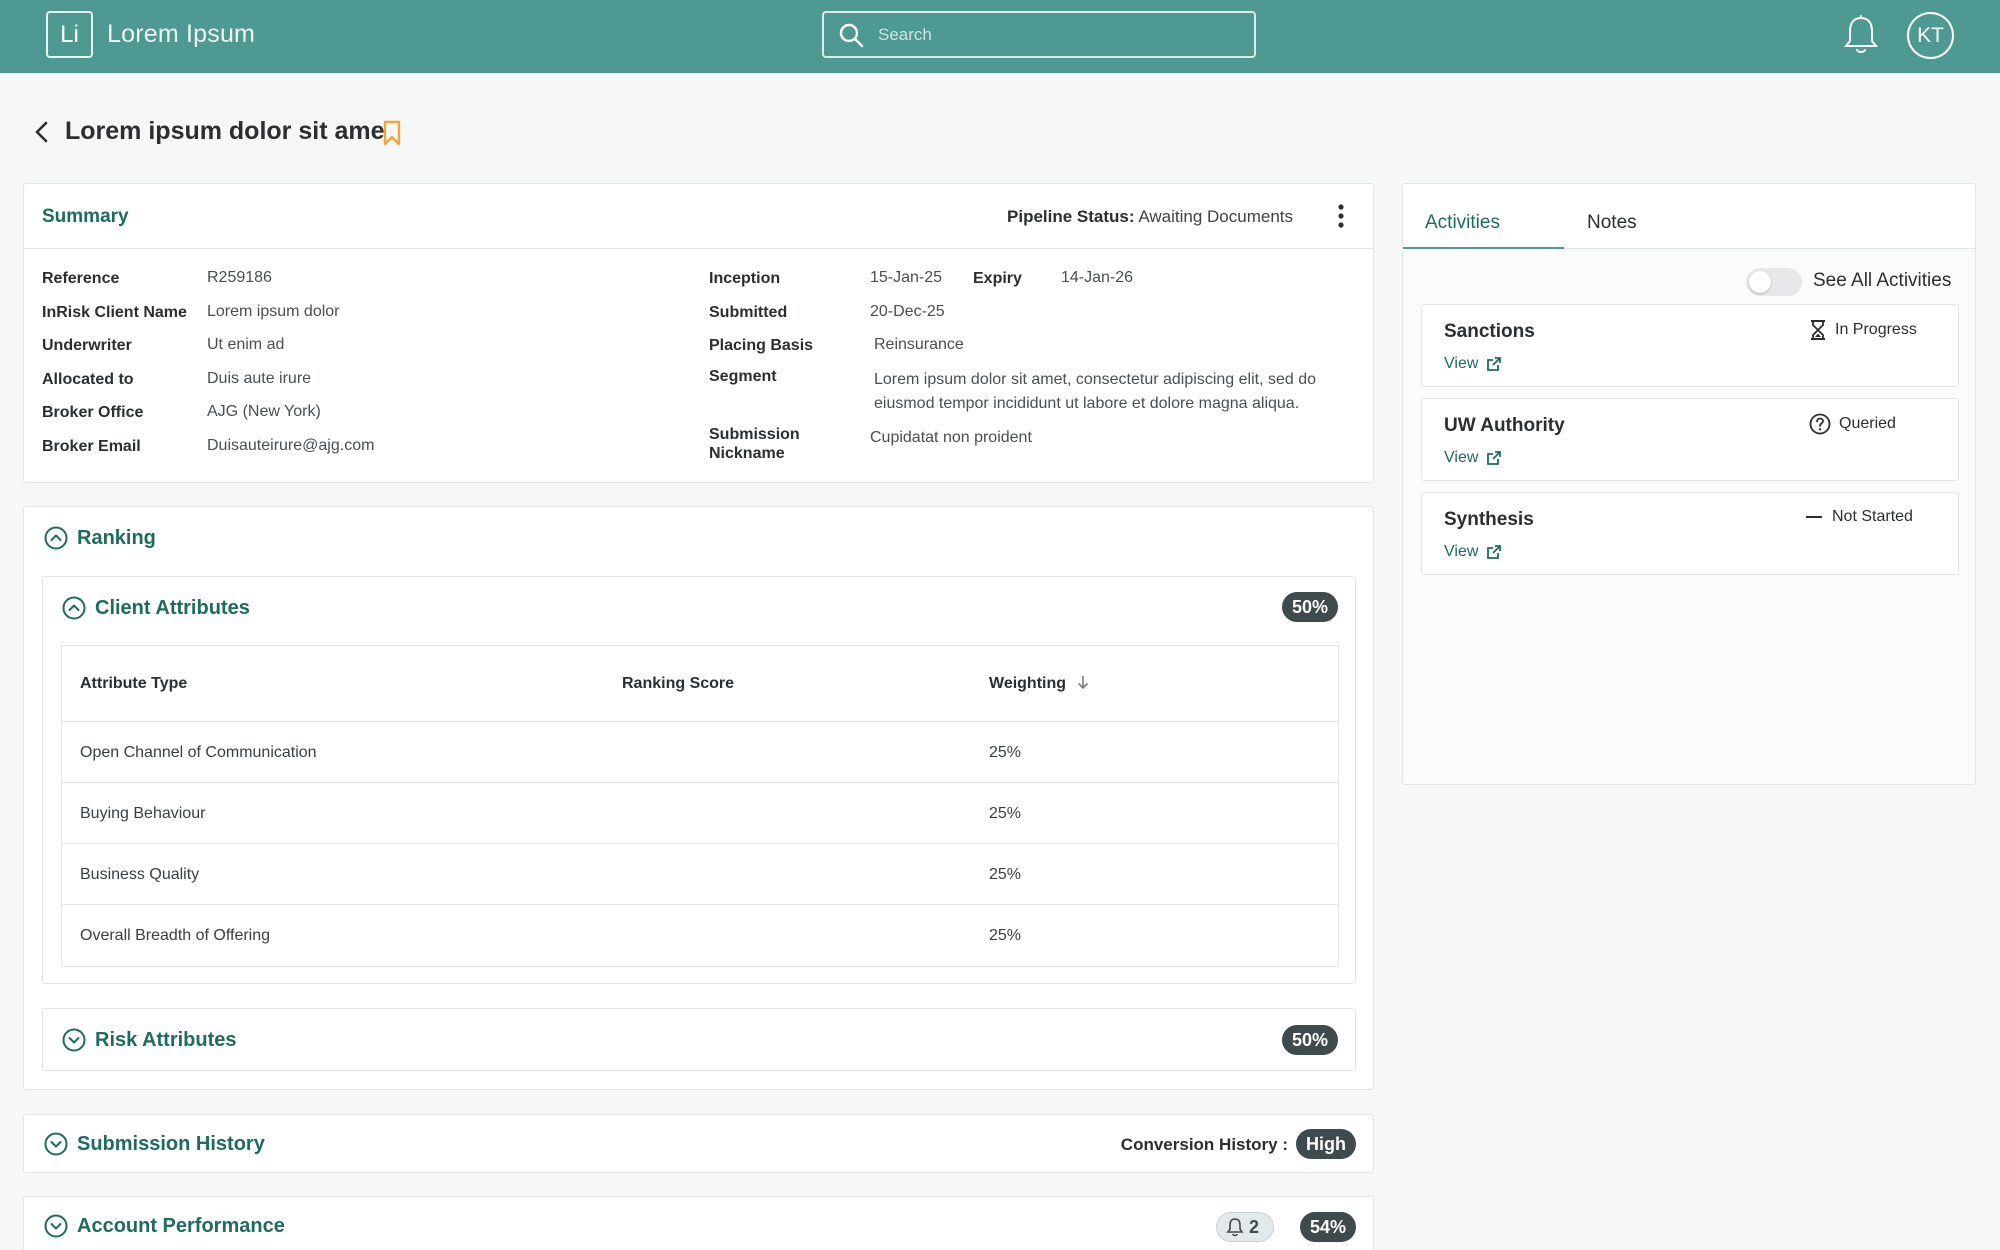 This screenshot has height=1250, width=2000. What do you see at coordinates (1690, 533) in the screenshot?
I see `activity-card-synthesis: Synthesis Not Started View` at bounding box center [1690, 533].